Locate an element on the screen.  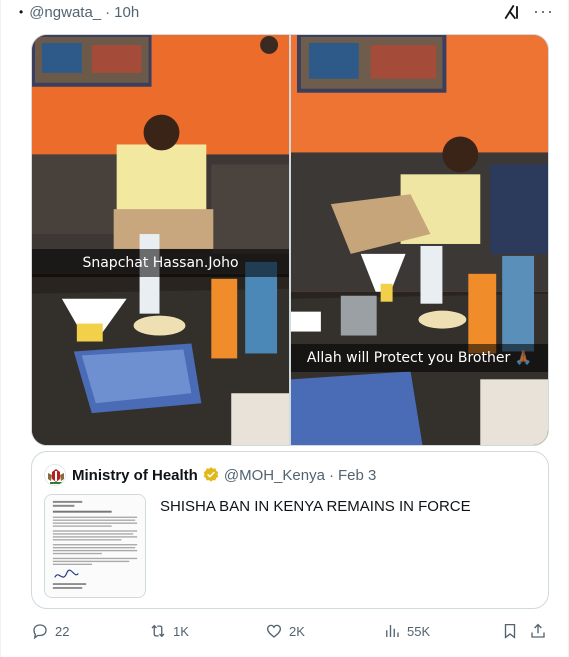
like-button: 2K is located at coordinates (285, 631).